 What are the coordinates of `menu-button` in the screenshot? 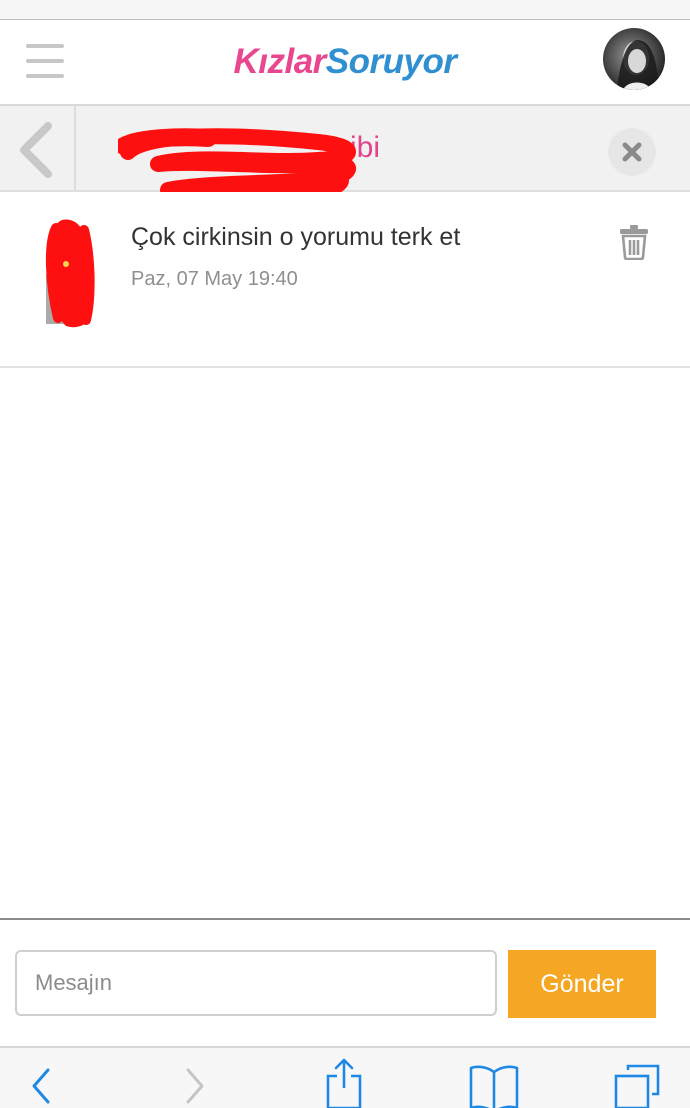 It's located at (46, 62).